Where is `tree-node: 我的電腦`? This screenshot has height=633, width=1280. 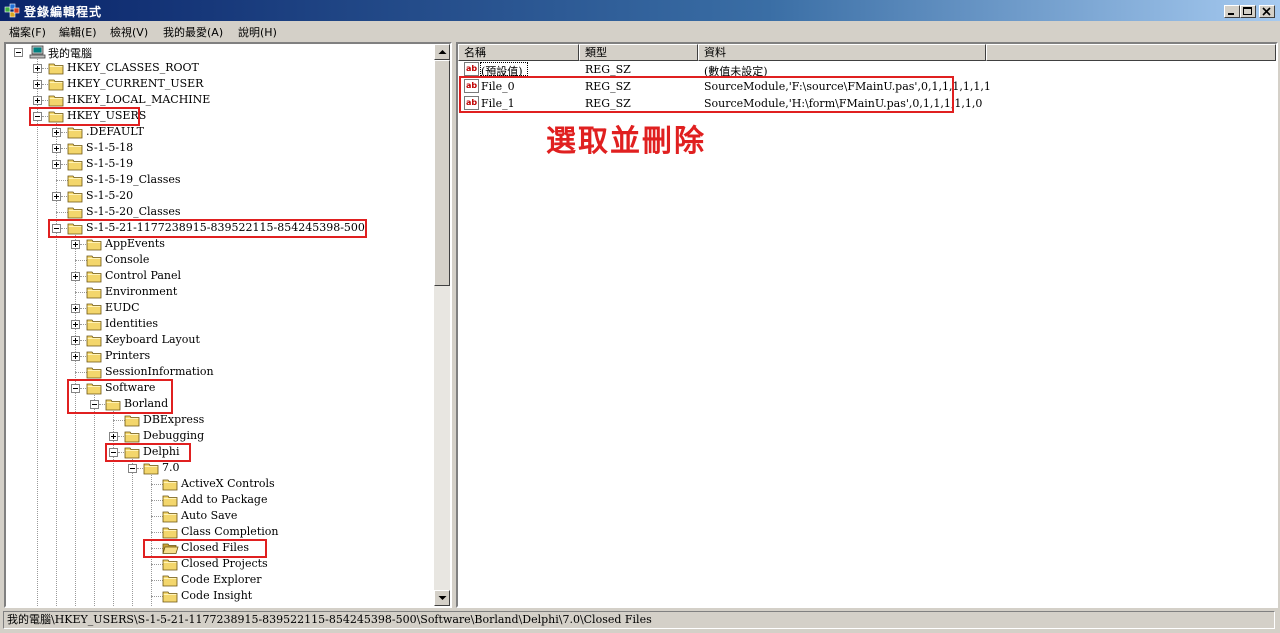
tree-node: 我的電腦 is located at coordinates (221, 52).